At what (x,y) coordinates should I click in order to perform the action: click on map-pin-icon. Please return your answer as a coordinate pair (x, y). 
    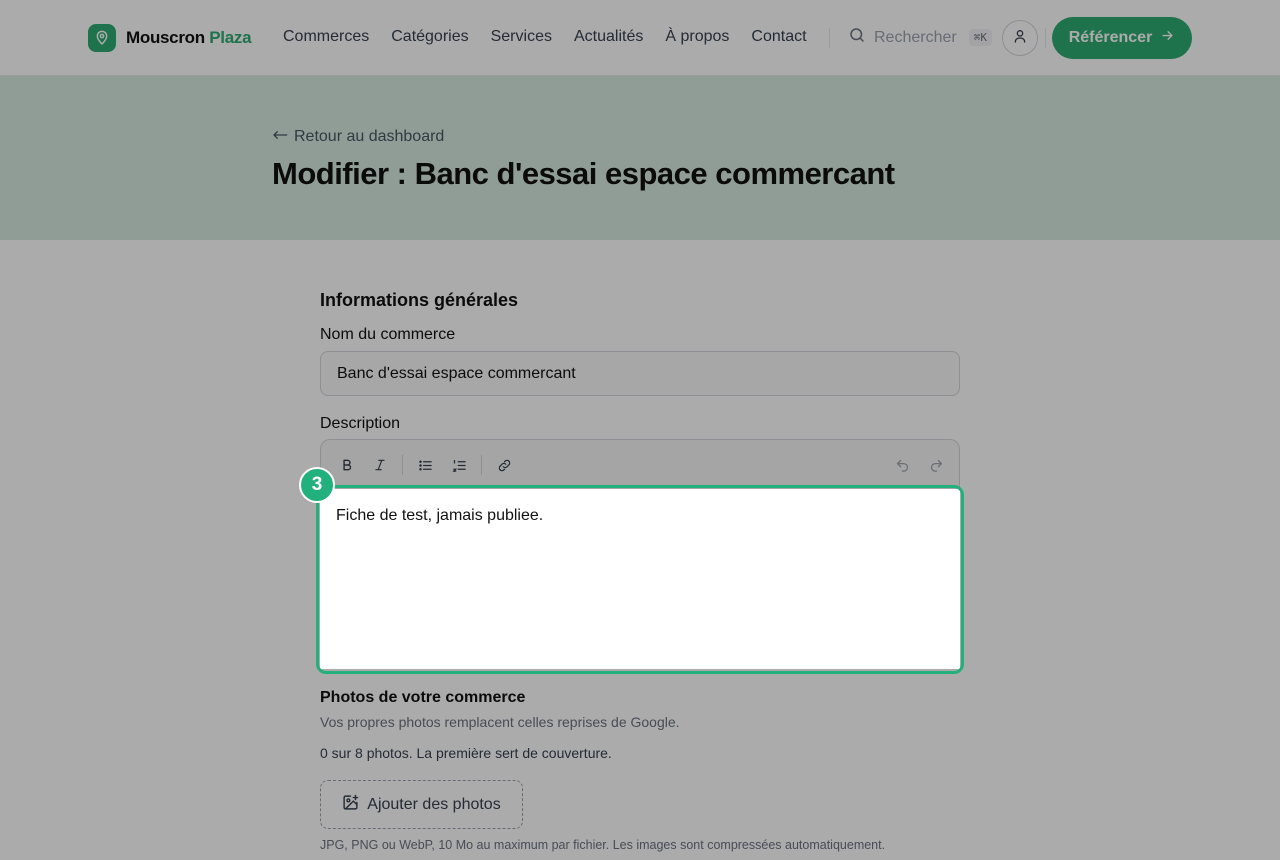
    Looking at the image, I should click on (102, 38).